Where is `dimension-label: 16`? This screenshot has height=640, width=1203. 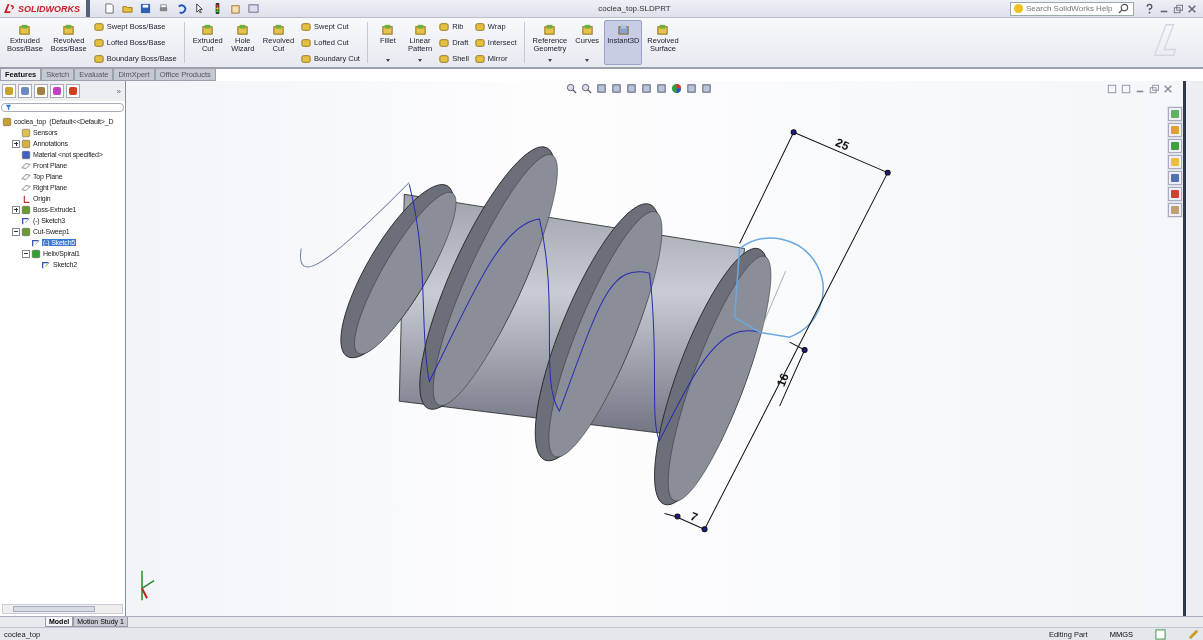 dimension-label: 16 is located at coordinates (782, 380).